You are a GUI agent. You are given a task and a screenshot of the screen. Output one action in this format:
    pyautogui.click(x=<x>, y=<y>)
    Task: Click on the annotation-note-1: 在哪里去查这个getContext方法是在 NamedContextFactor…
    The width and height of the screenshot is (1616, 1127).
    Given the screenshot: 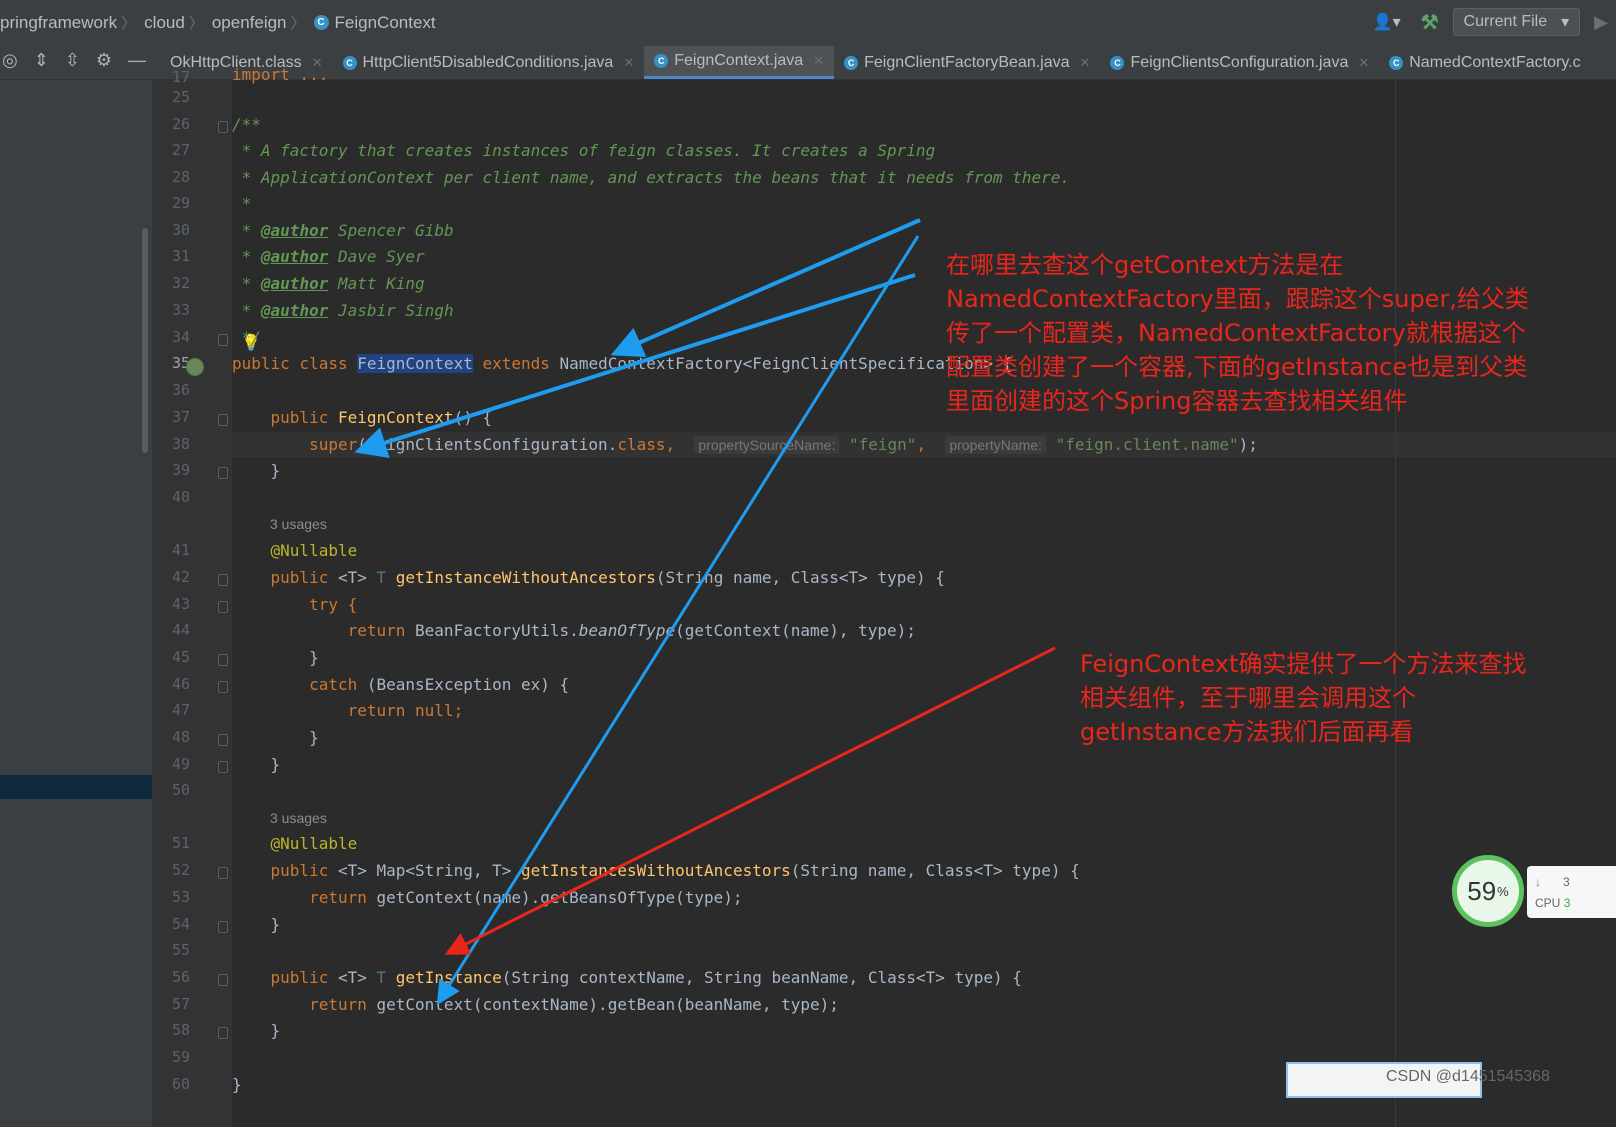 What is the action you would take?
    pyautogui.click(x=1237, y=333)
    